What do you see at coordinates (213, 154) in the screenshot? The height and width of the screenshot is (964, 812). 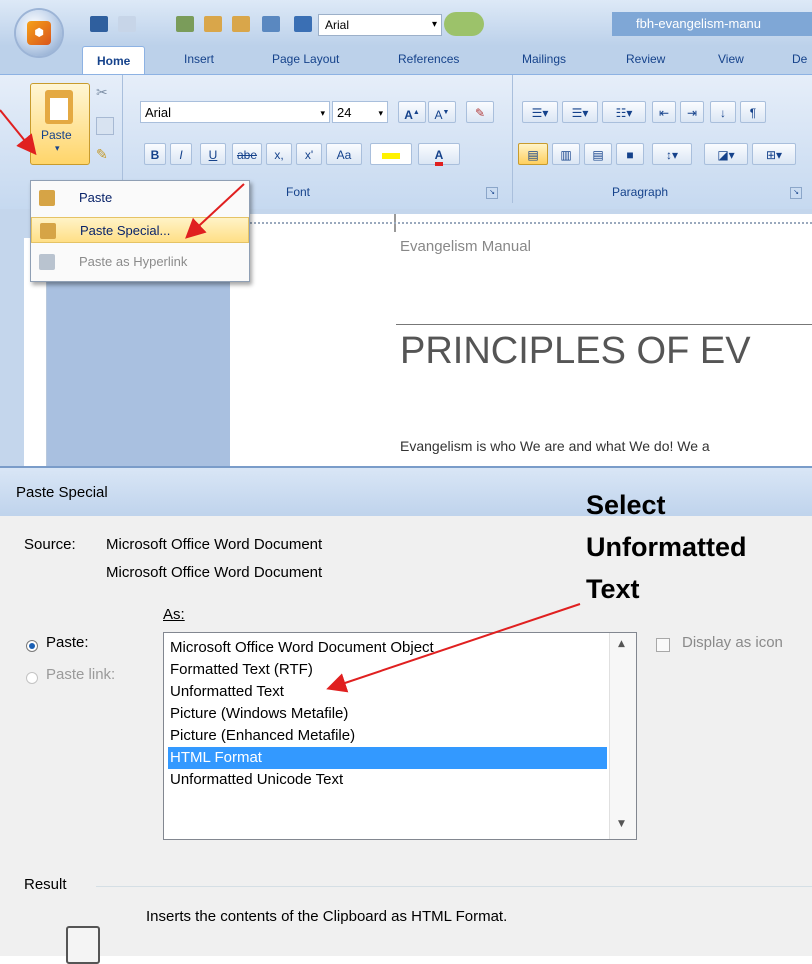 I see `underline-button: U` at bounding box center [213, 154].